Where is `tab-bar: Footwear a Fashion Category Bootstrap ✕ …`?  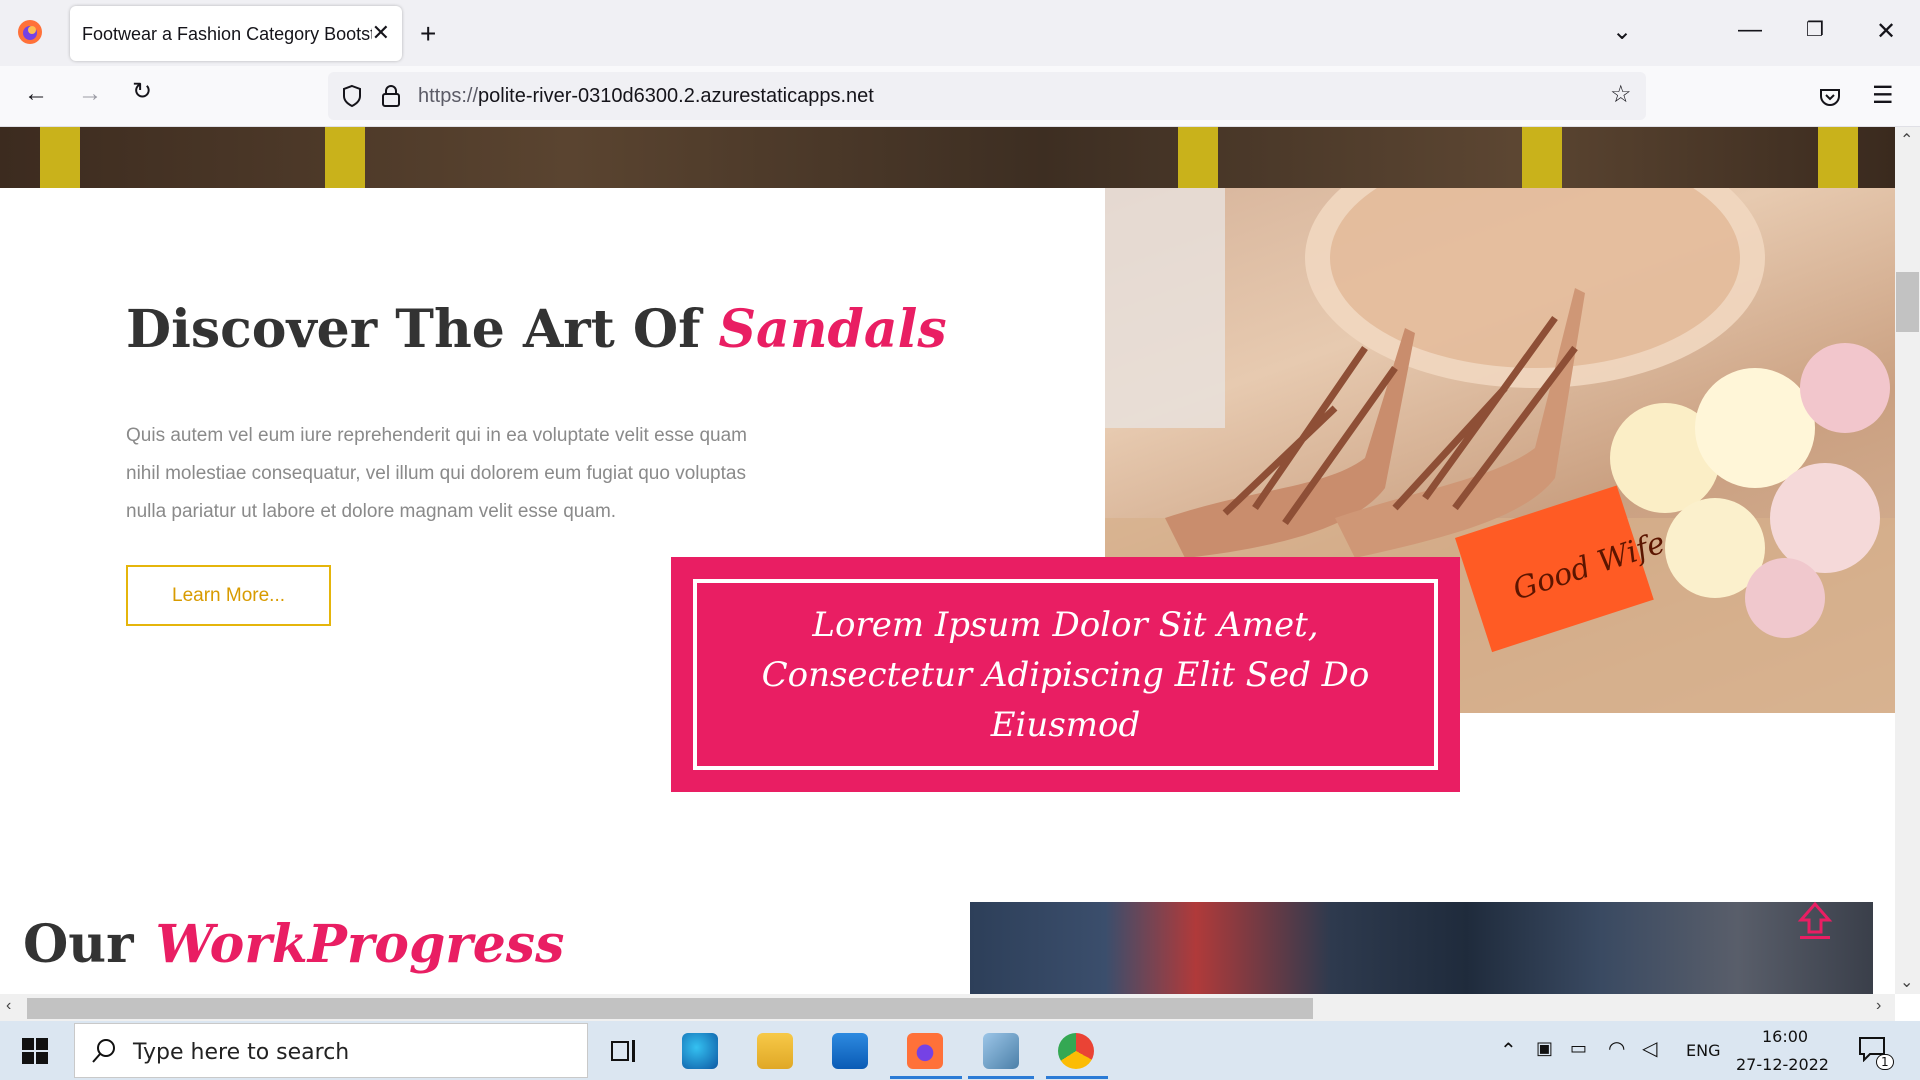
tab-bar: Footwear a Fashion Category Bootstrap ✕ … is located at coordinates (960, 33).